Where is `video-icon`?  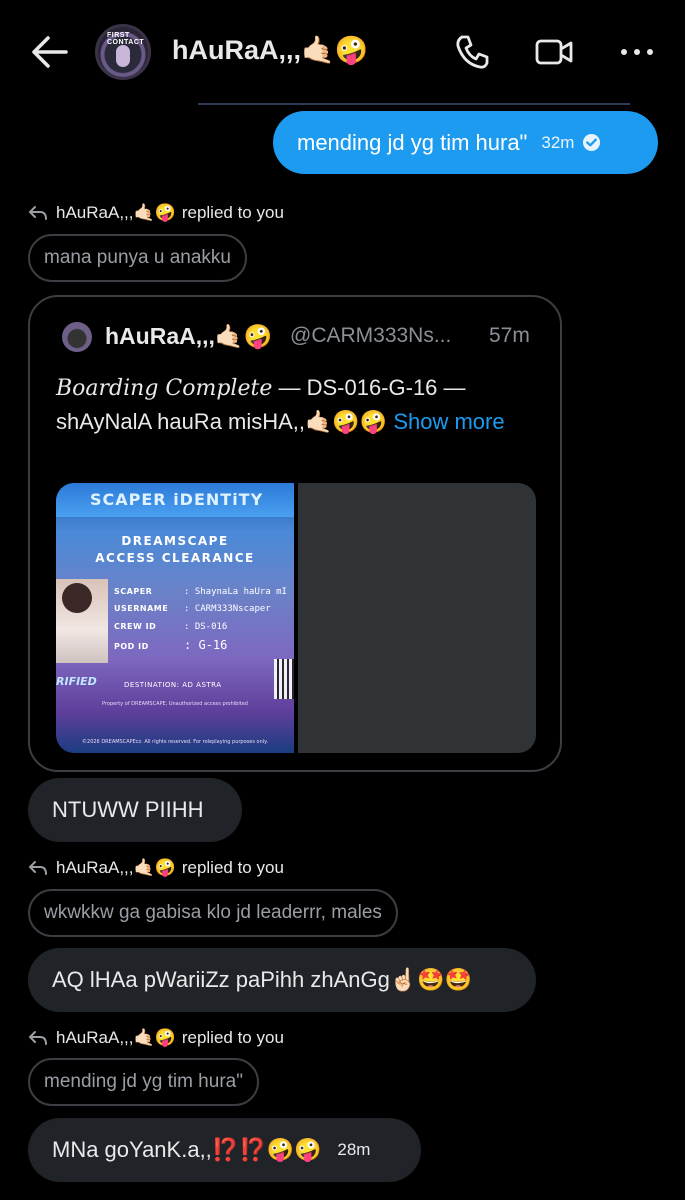 video-icon is located at coordinates (554, 52).